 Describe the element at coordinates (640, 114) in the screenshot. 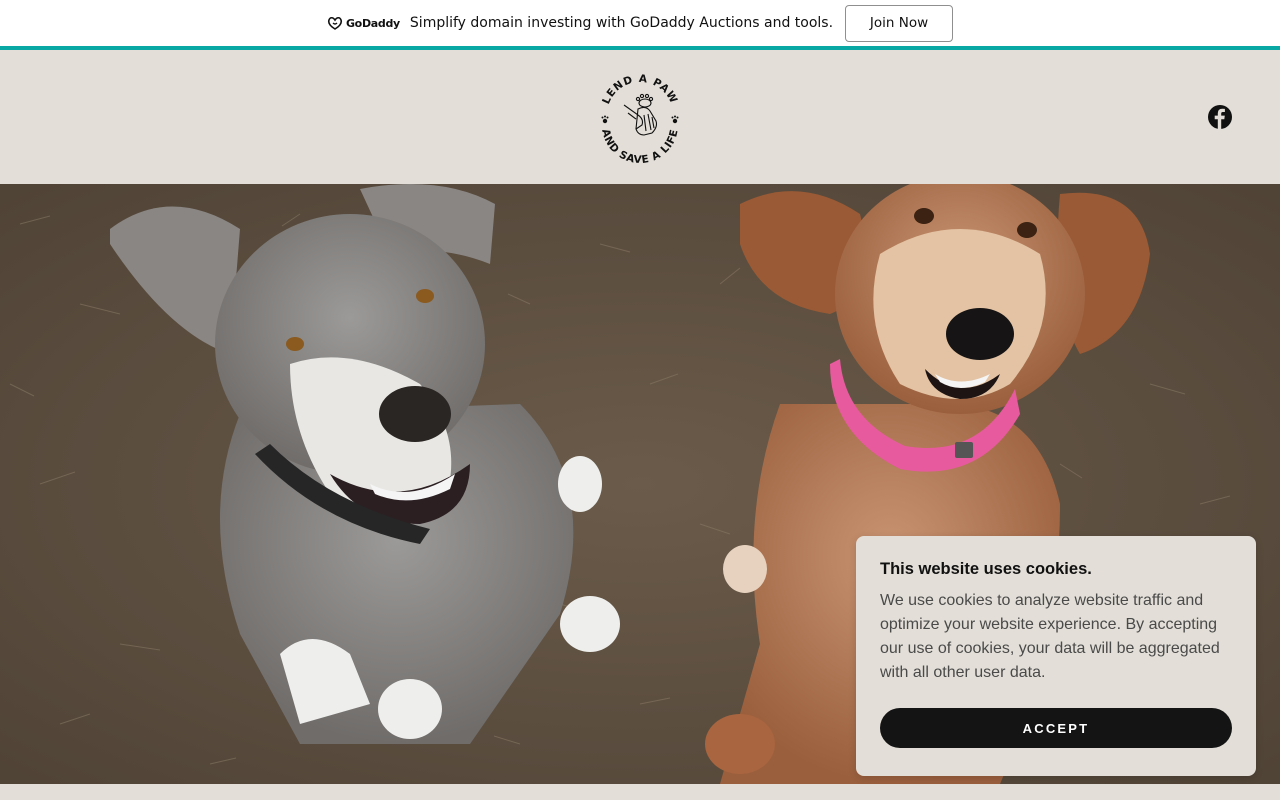

I see `hands-and-paw-icon` at that location.